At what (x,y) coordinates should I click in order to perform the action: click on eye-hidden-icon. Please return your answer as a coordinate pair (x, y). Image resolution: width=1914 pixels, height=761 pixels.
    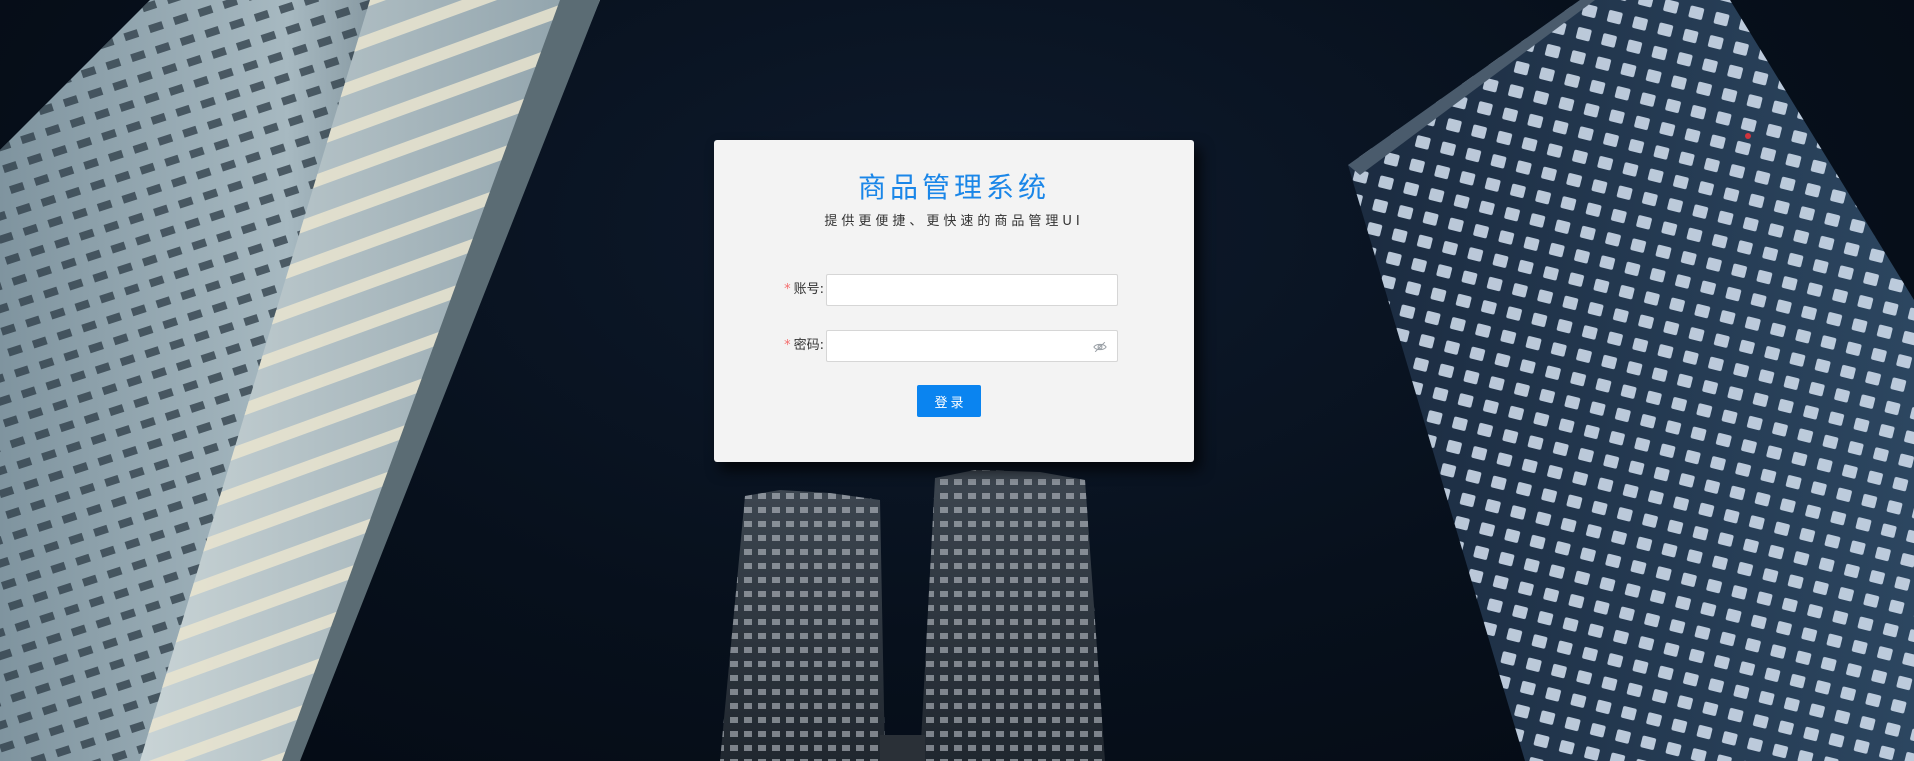
    Looking at the image, I should click on (1100, 347).